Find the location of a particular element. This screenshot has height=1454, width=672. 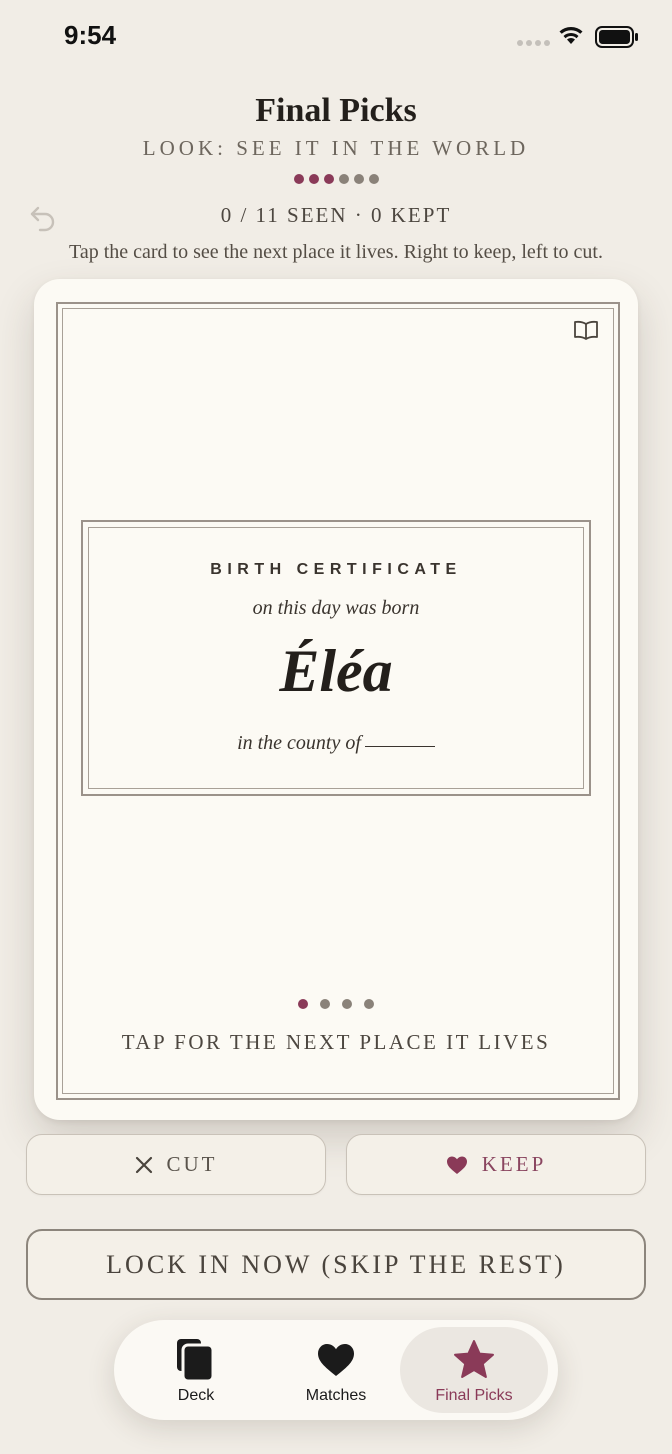

page-subtitle: LOOK: SEE IT IN THE WORLD is located at coordinates (336, 148).